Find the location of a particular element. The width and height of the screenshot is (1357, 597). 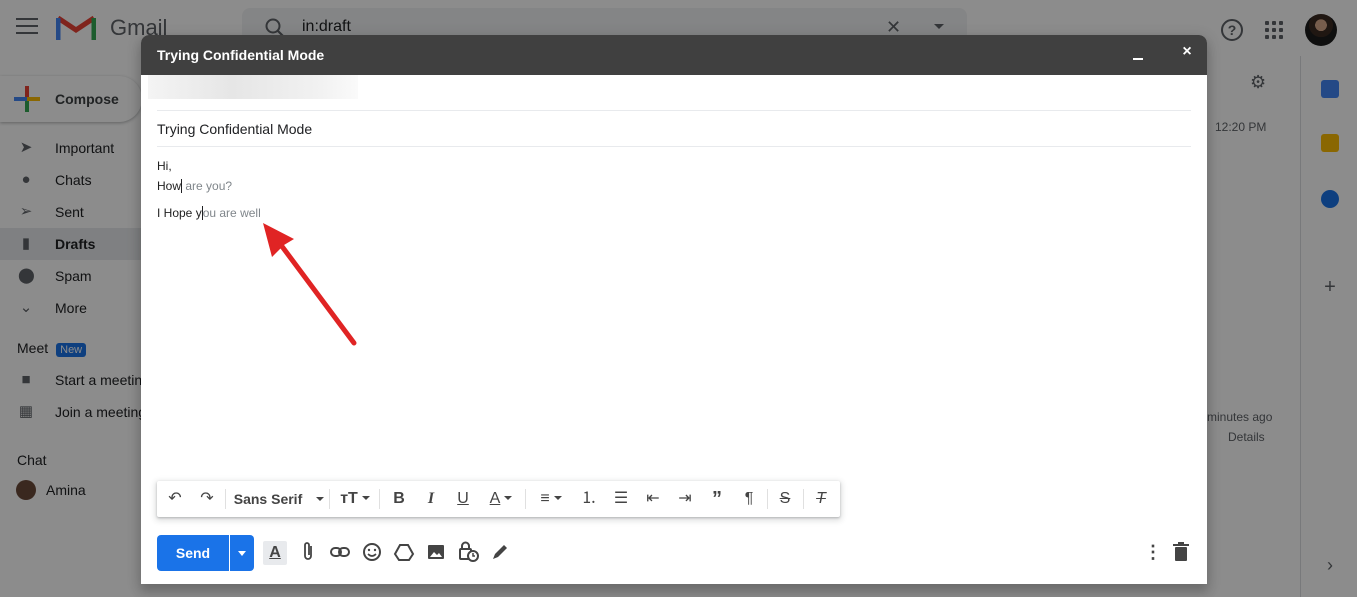

recipients-field is located at coordinates (253, 87).